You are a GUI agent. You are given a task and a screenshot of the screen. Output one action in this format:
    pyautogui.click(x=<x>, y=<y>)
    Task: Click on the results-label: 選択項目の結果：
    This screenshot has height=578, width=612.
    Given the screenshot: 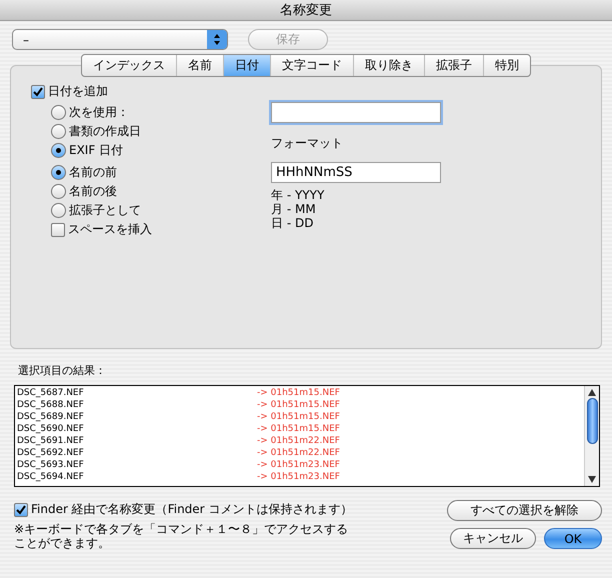 What is the action you would take?
    pyautogui.click(x=62, y=370)
    